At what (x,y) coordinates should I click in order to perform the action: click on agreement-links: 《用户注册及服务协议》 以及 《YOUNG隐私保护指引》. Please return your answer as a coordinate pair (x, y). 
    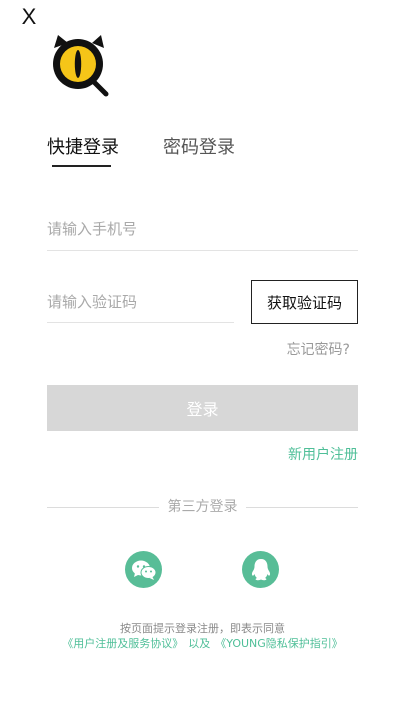
    Looking at the image, I should click on (202, 643).